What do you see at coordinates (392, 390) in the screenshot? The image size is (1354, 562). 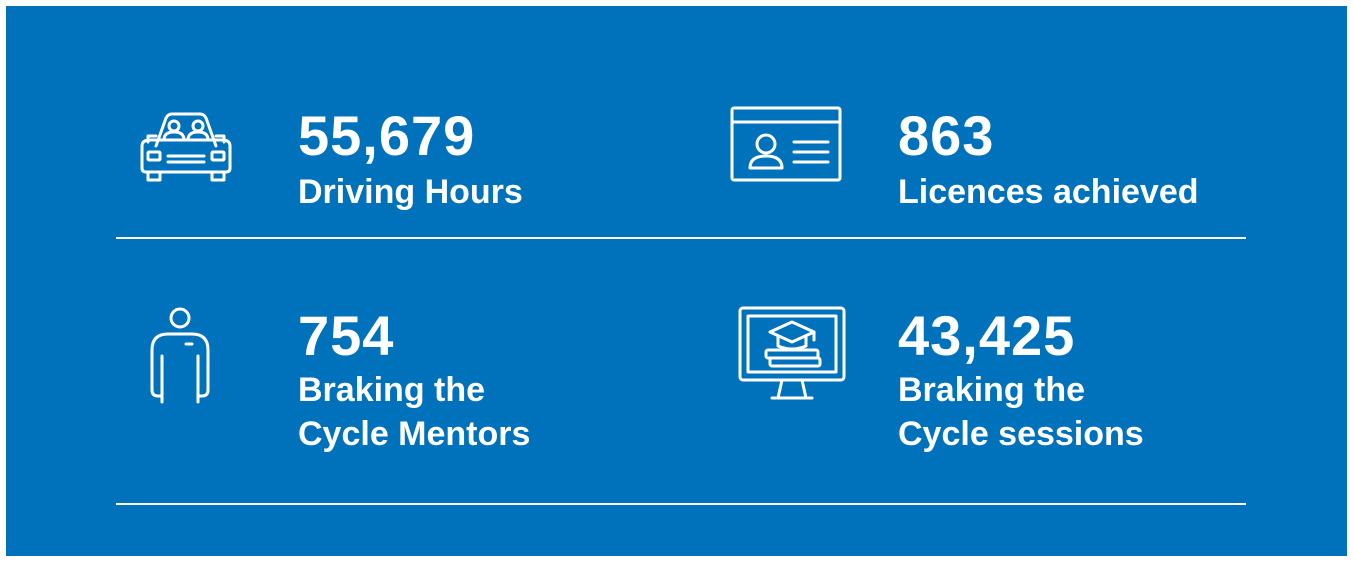 I see `mentors-label-line-1: Braking the` at bounding box center [392, 390].